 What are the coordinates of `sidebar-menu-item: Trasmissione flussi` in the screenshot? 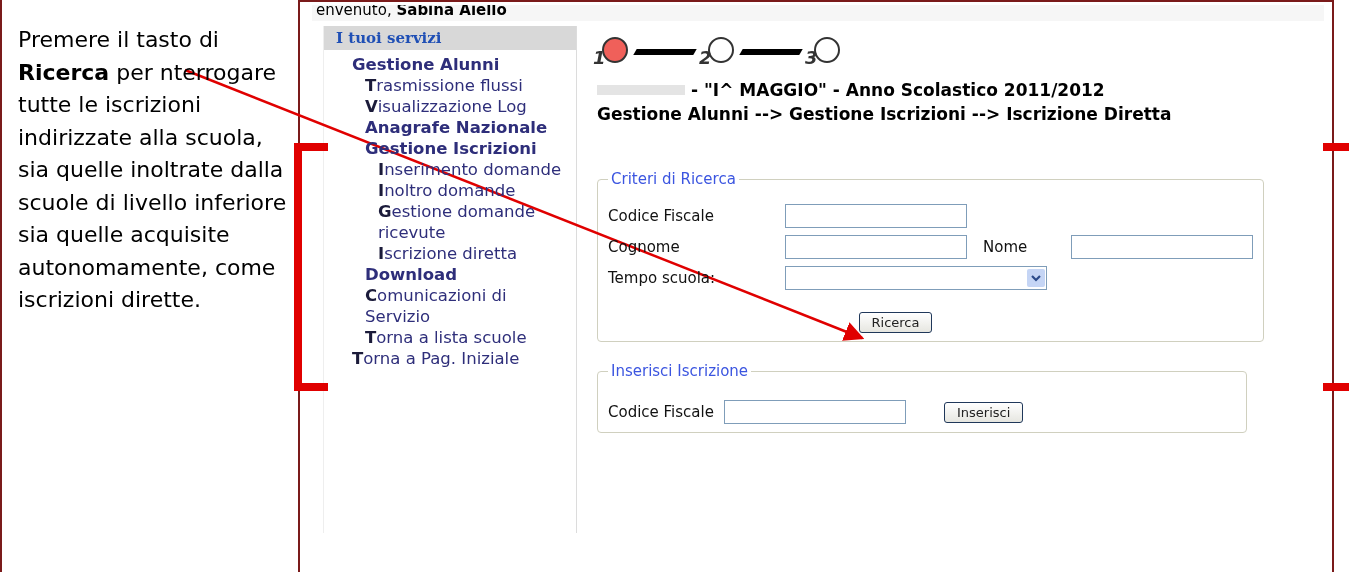 It's located at (444, 85).